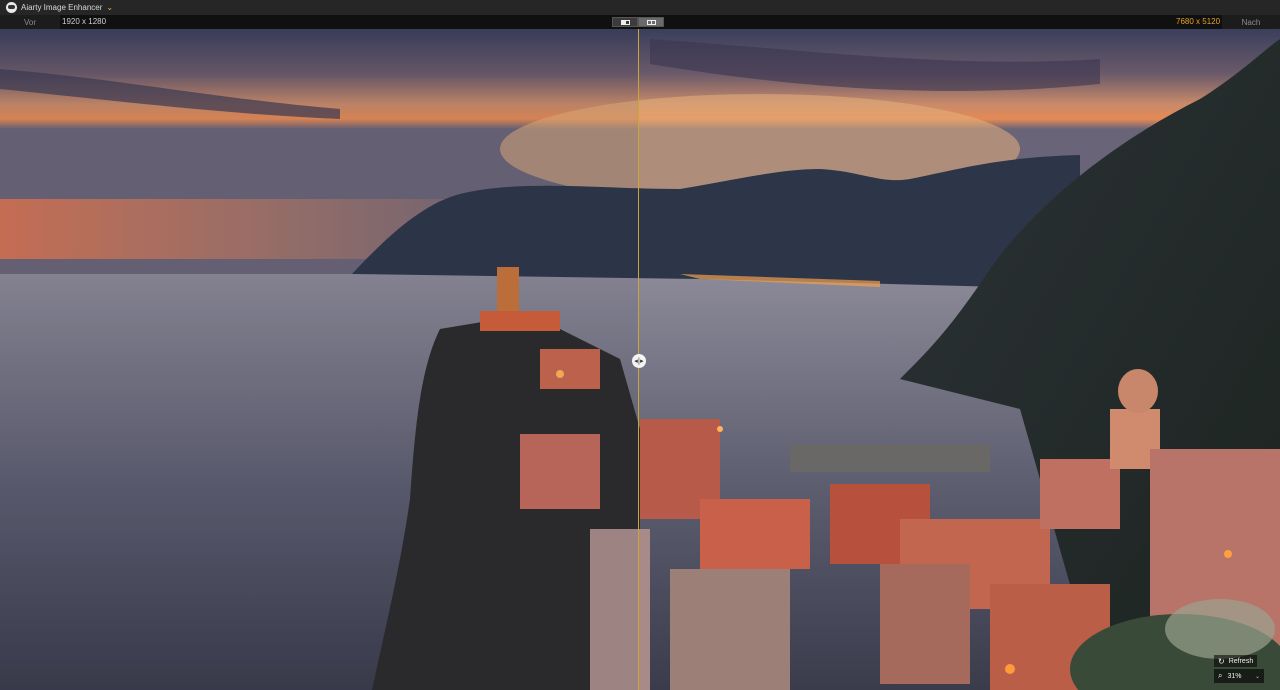 The width and height of the screenshot is (1280, 690). I want to click on view-mode-toggle, so click(638, 22).